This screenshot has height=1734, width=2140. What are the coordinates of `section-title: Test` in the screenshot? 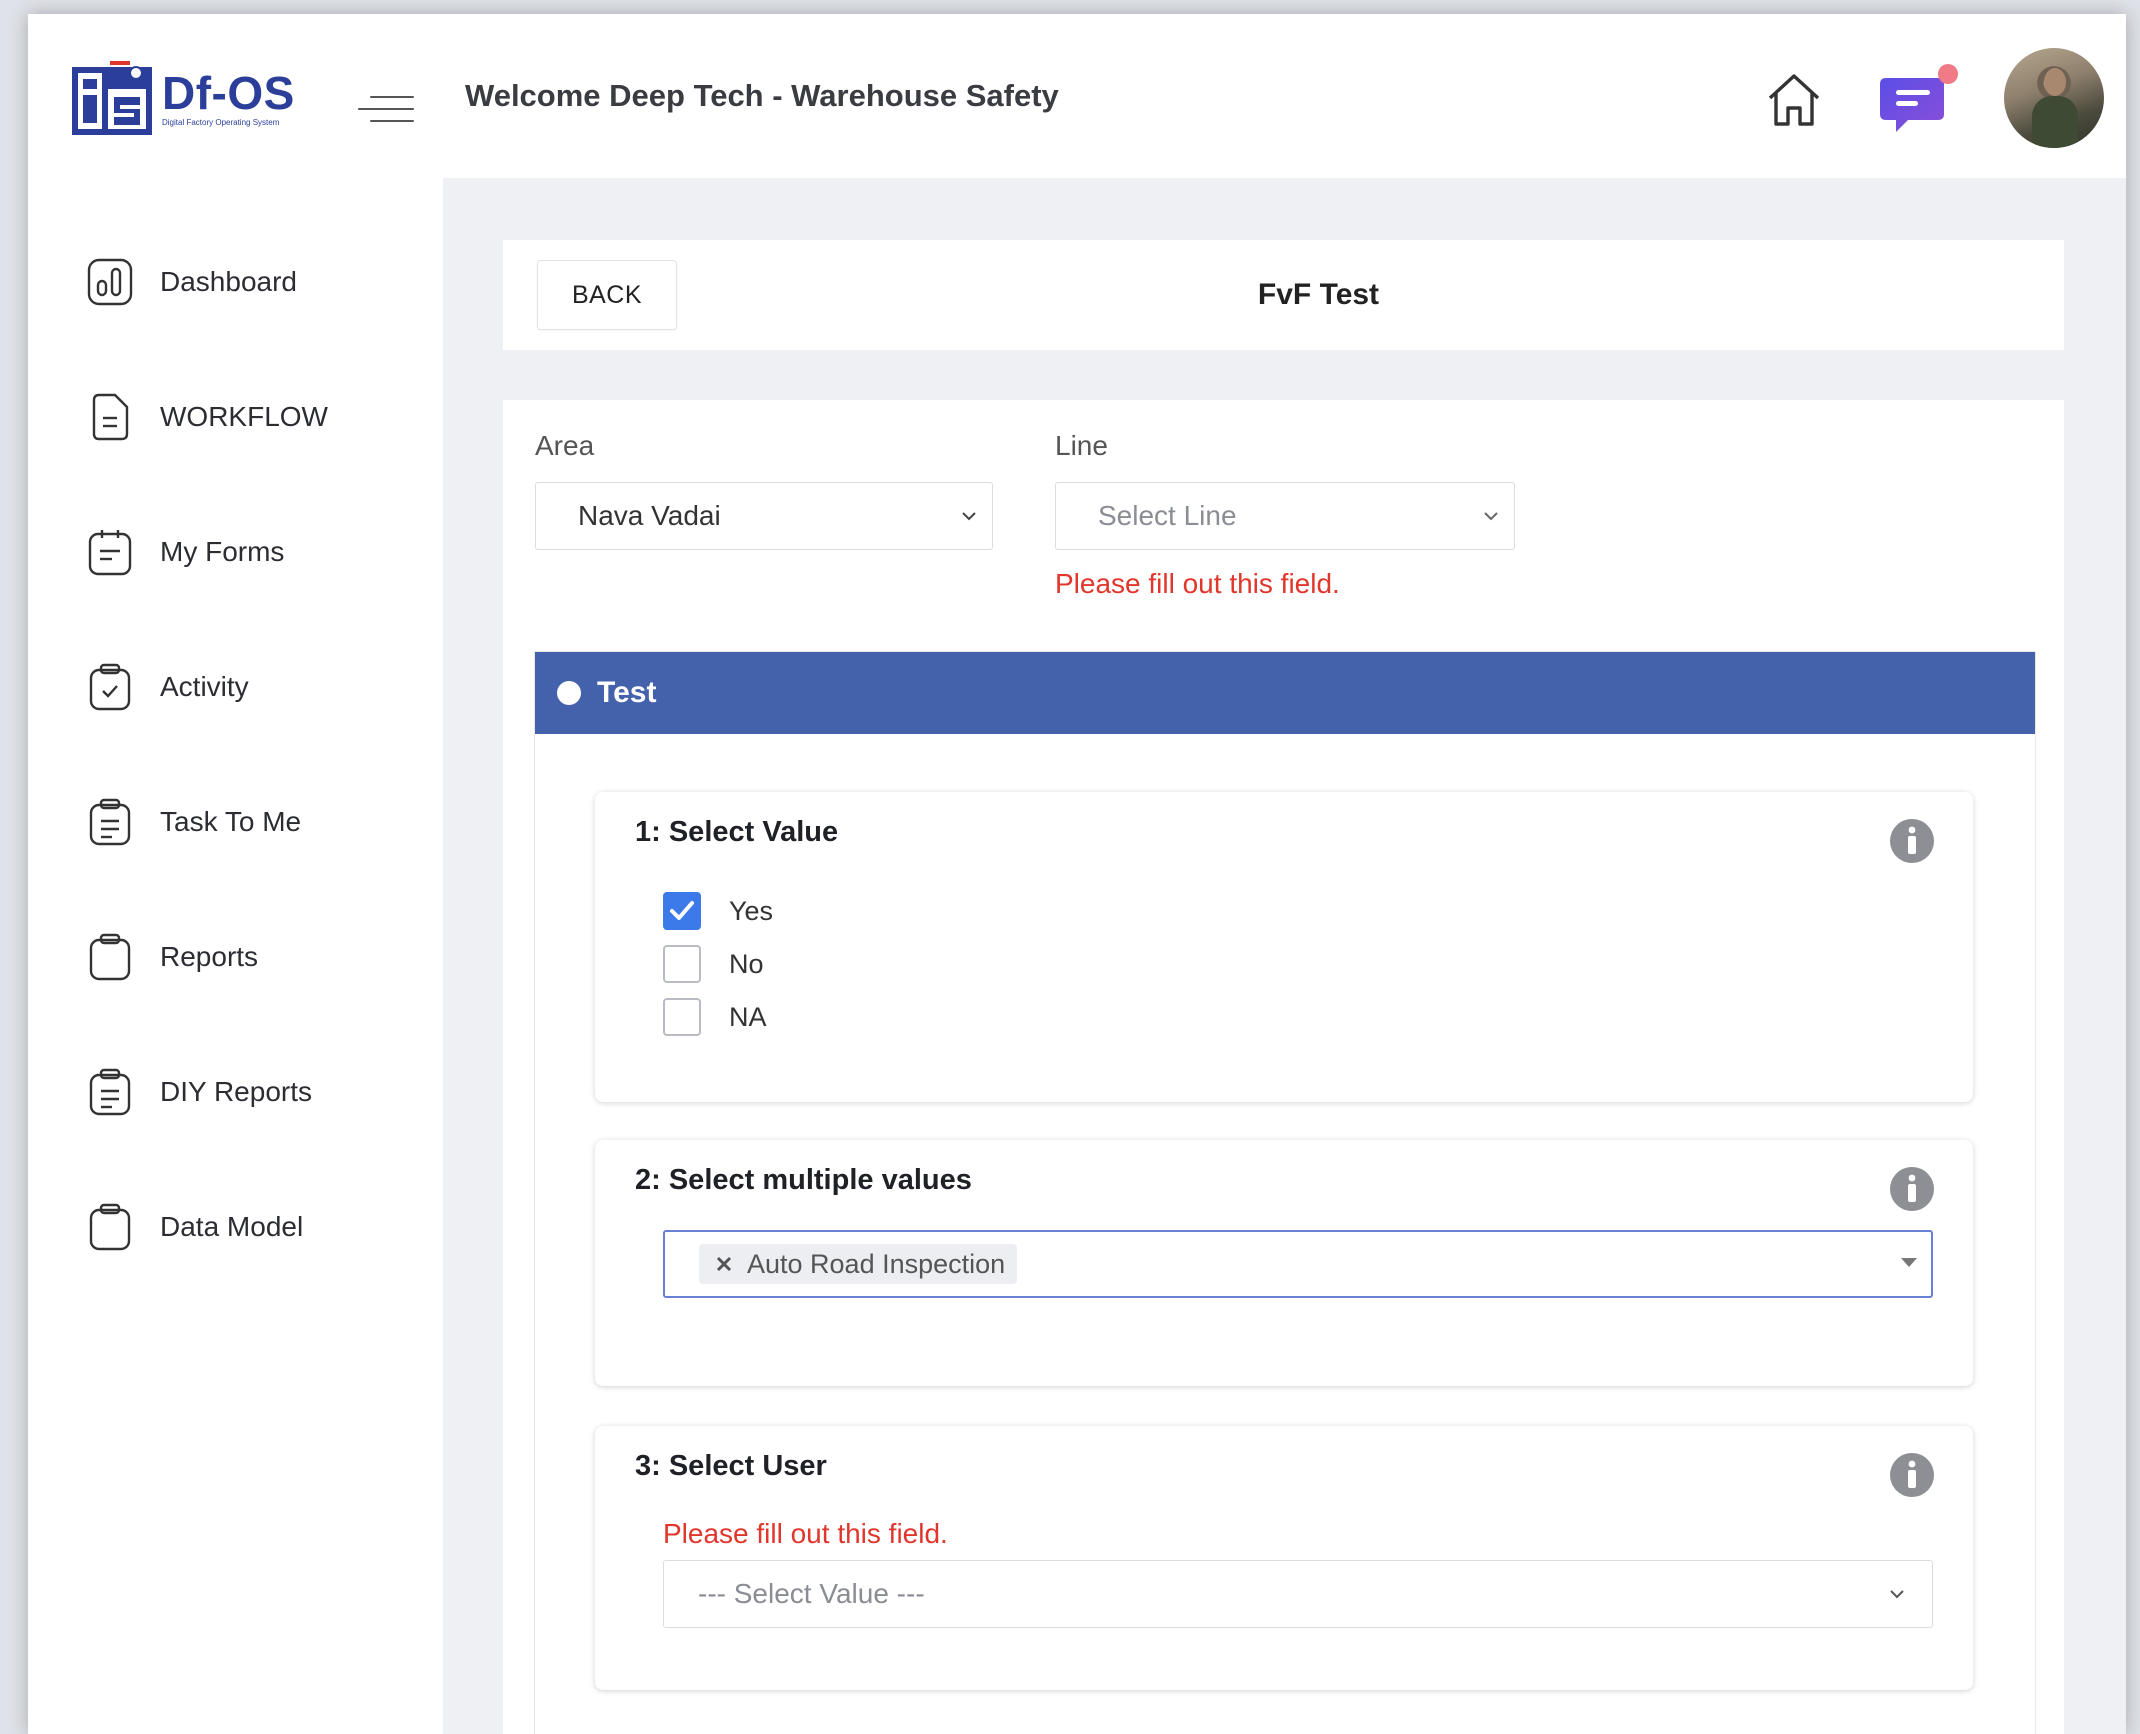 It's located at (627, 692).